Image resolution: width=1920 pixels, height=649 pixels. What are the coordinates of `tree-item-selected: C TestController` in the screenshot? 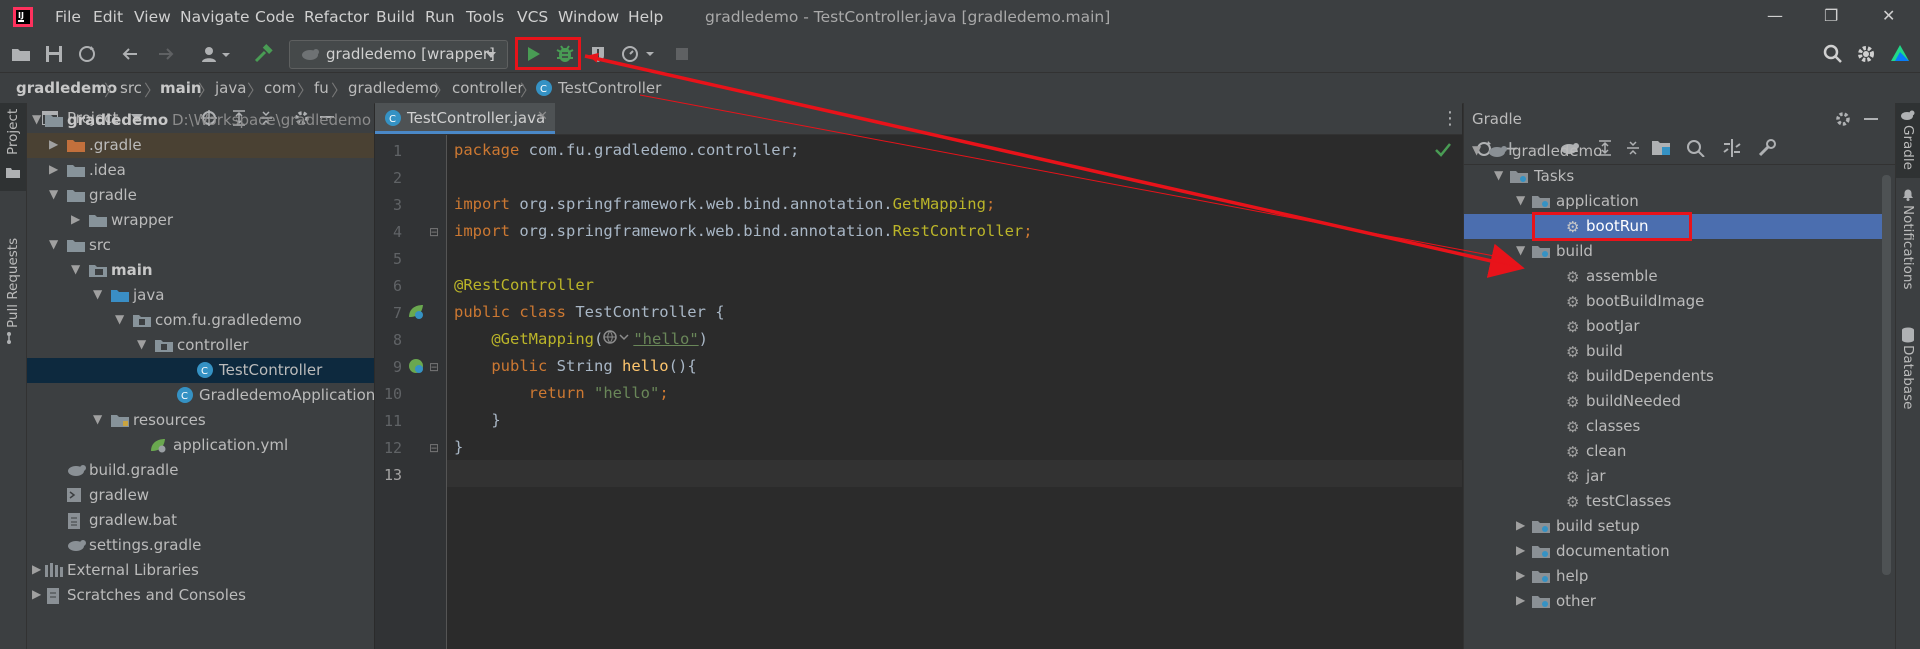 It's located at (200, 370).